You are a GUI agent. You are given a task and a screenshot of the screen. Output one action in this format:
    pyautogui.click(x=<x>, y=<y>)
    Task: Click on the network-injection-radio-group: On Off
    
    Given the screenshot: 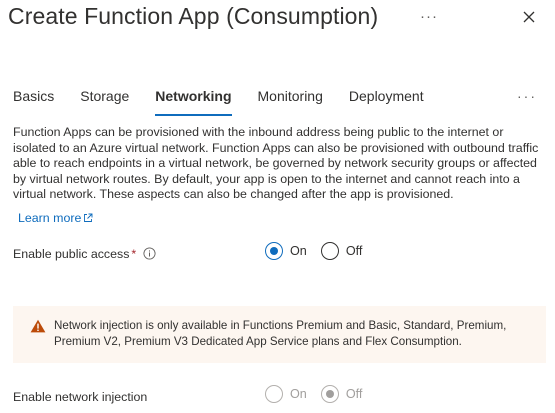 What is the action you would take?
    pyautogui.click(x=320, y=394)
    